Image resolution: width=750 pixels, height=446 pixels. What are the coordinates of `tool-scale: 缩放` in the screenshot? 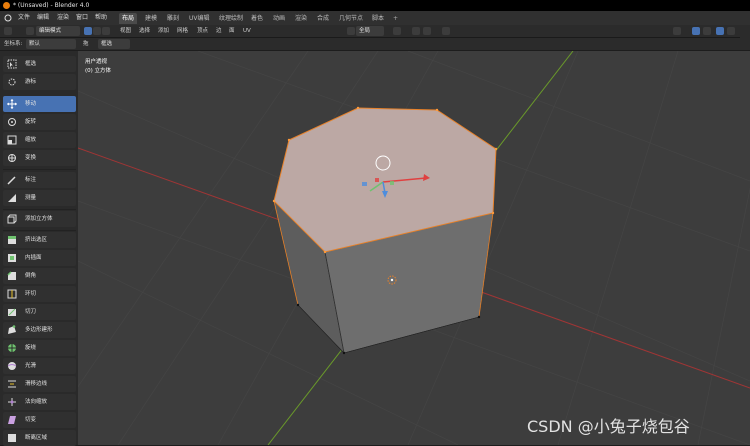 It's located at (39, 140).